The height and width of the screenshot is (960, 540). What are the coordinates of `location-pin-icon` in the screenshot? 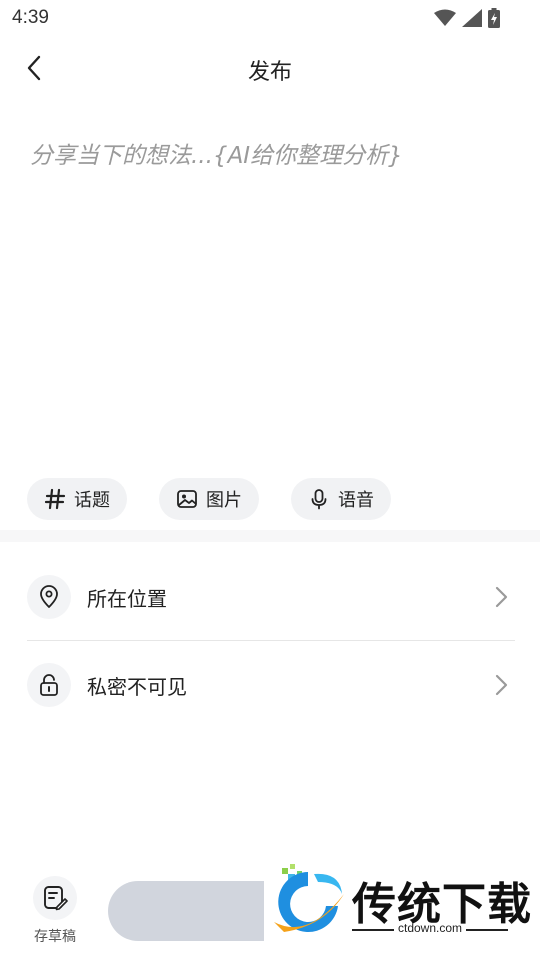 It's located at (49, 596).